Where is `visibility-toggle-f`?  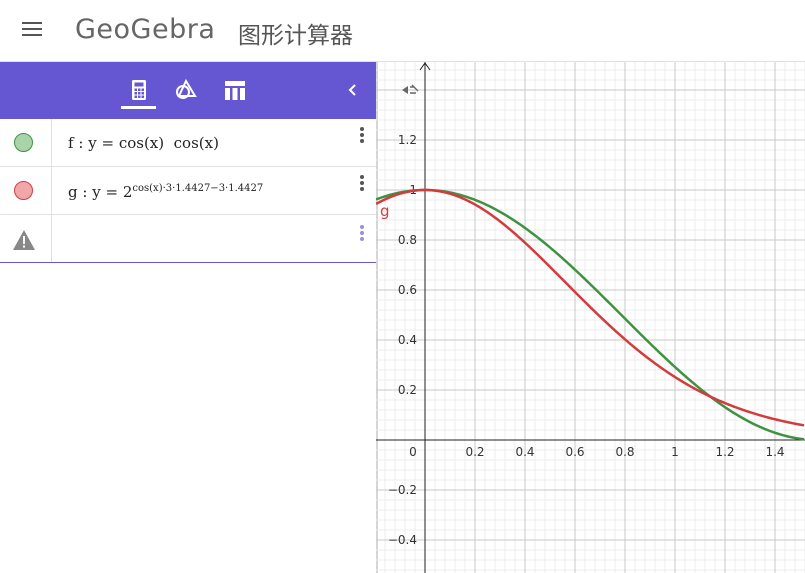 visibility-toggle-f is located at coordinates (23, 142).